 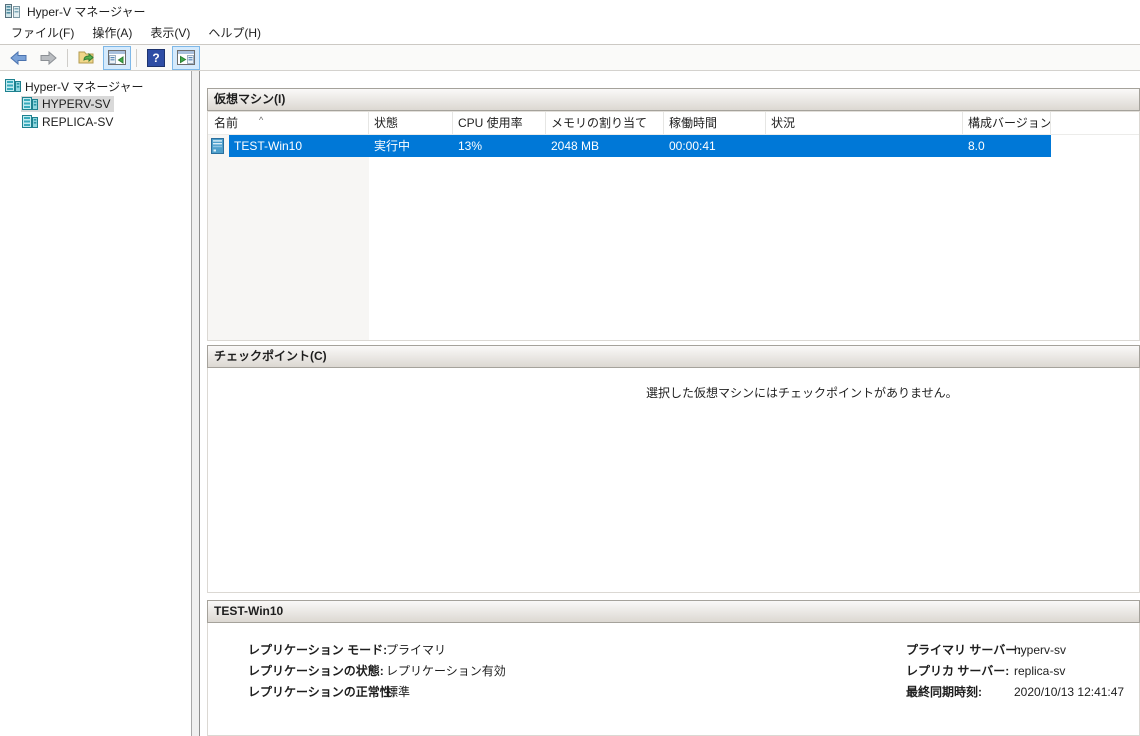 I want to click on detail-row: レプリケーションの状態: レプリケーション有効, so click(x=377, y=671).